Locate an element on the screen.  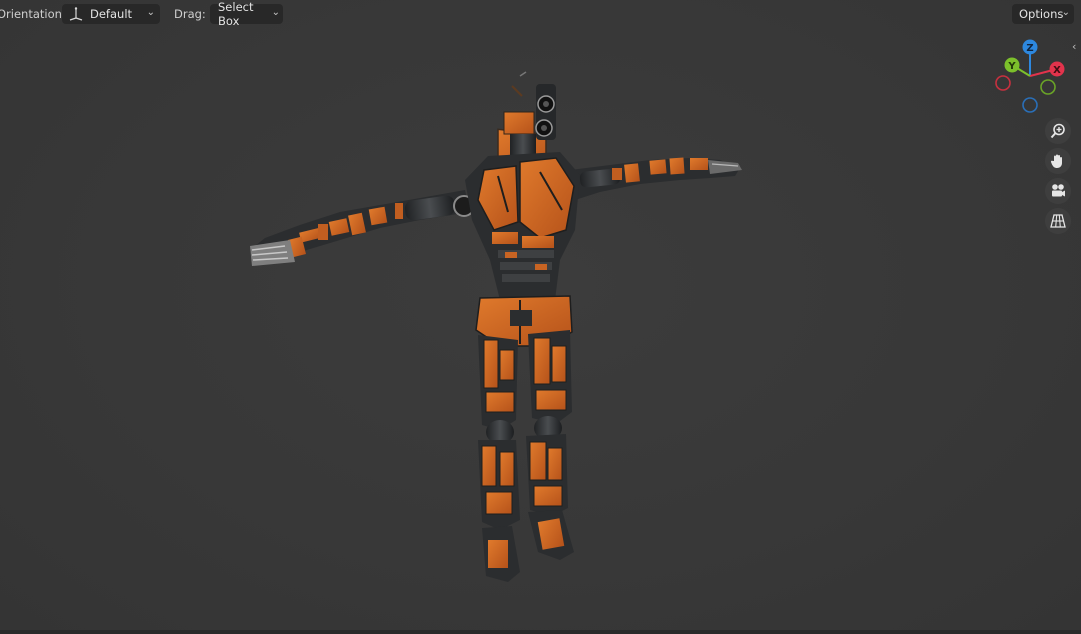
robot-leg-right is located at coordinates (550, 445).